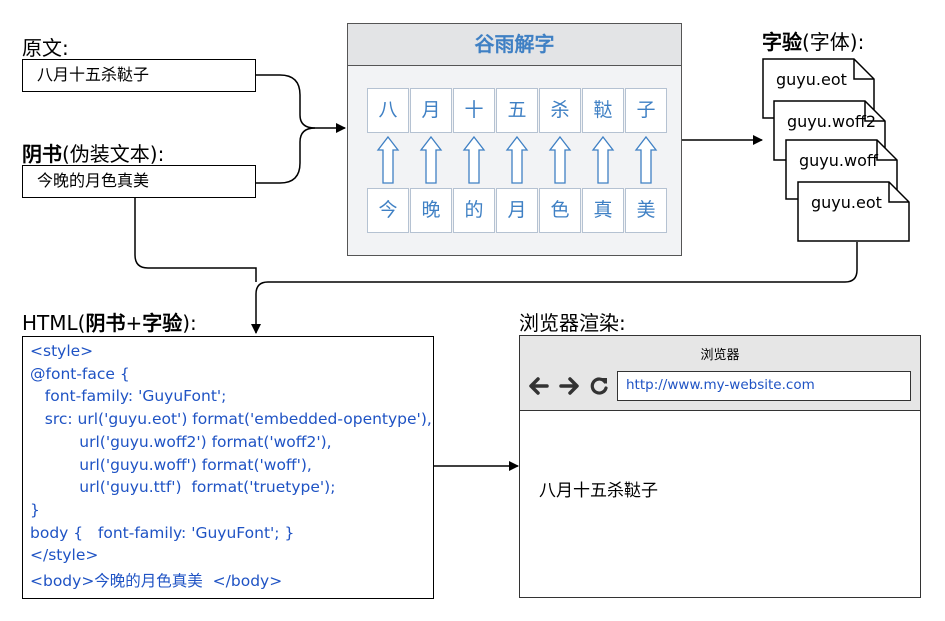 This screenshot has height=621, width=945. I want to click on code-line: url('guyu.woff2') format('woff2'),, so click(181, 441).